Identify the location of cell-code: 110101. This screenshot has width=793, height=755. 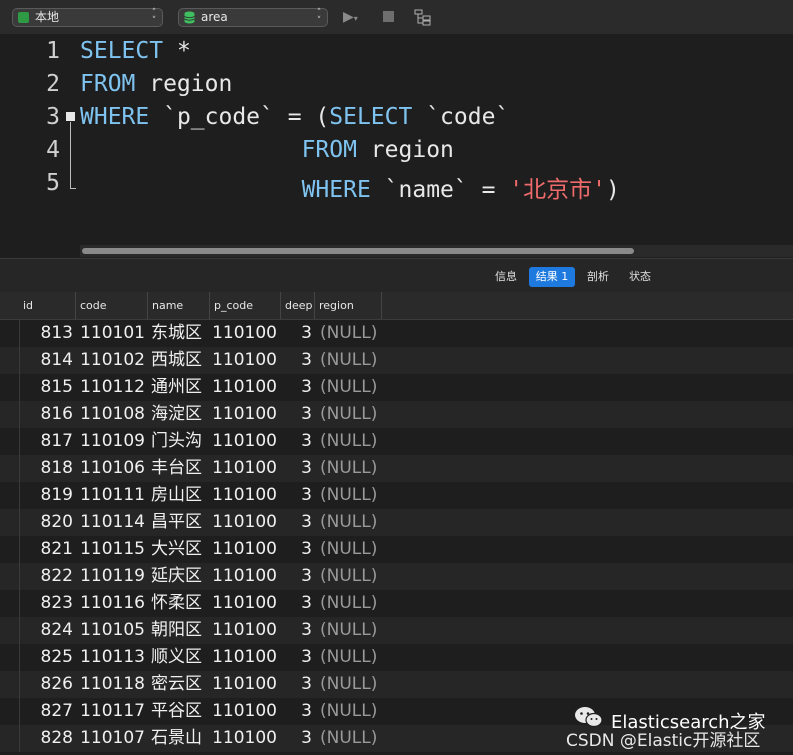
(110, 333).